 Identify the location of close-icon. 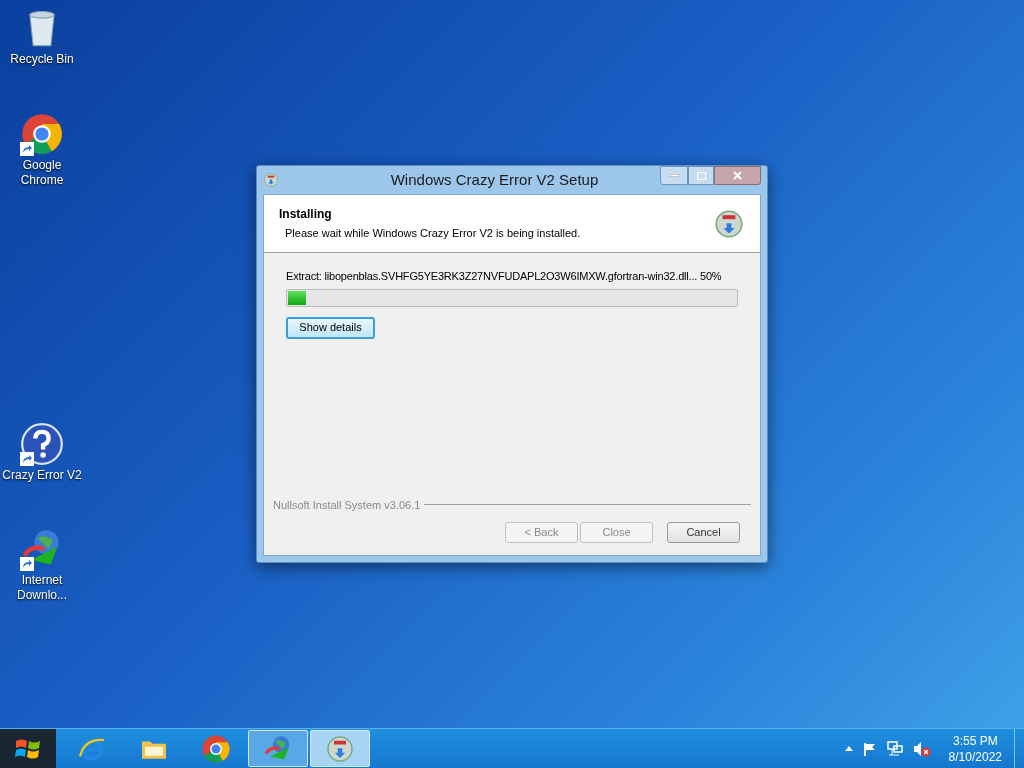
(737, 175).